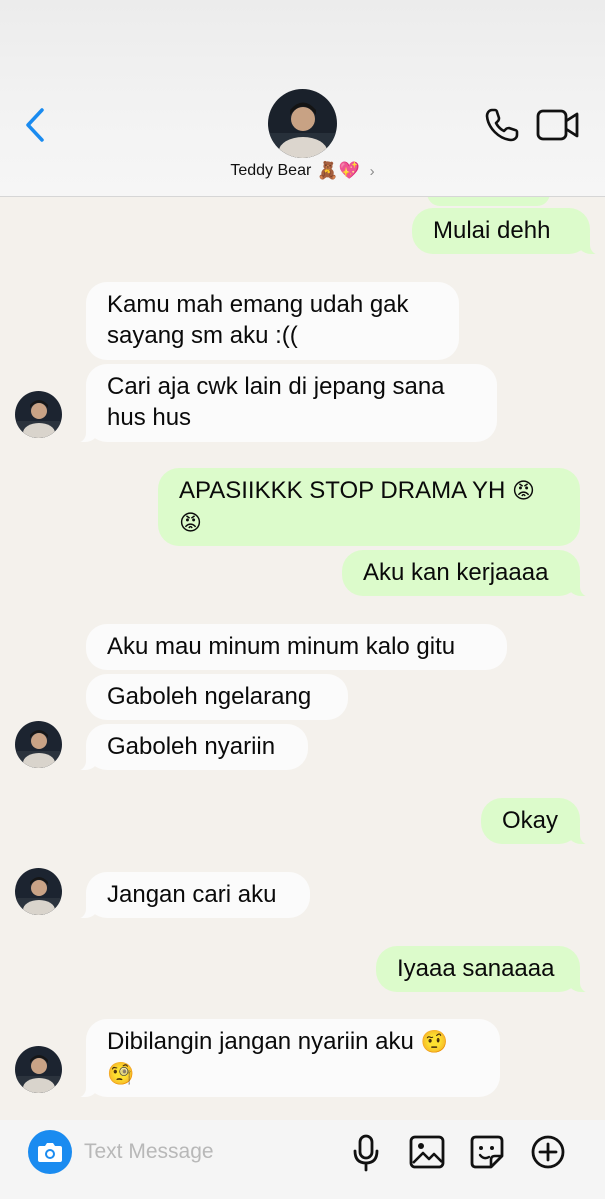 The height and width of the screenshot is (1199, 605). What do you see at coordinates (342, 490) in the screenshot?
I see `message-text: APASIIKKK STOP DRAMA YH` at bounding box center [342, 490].